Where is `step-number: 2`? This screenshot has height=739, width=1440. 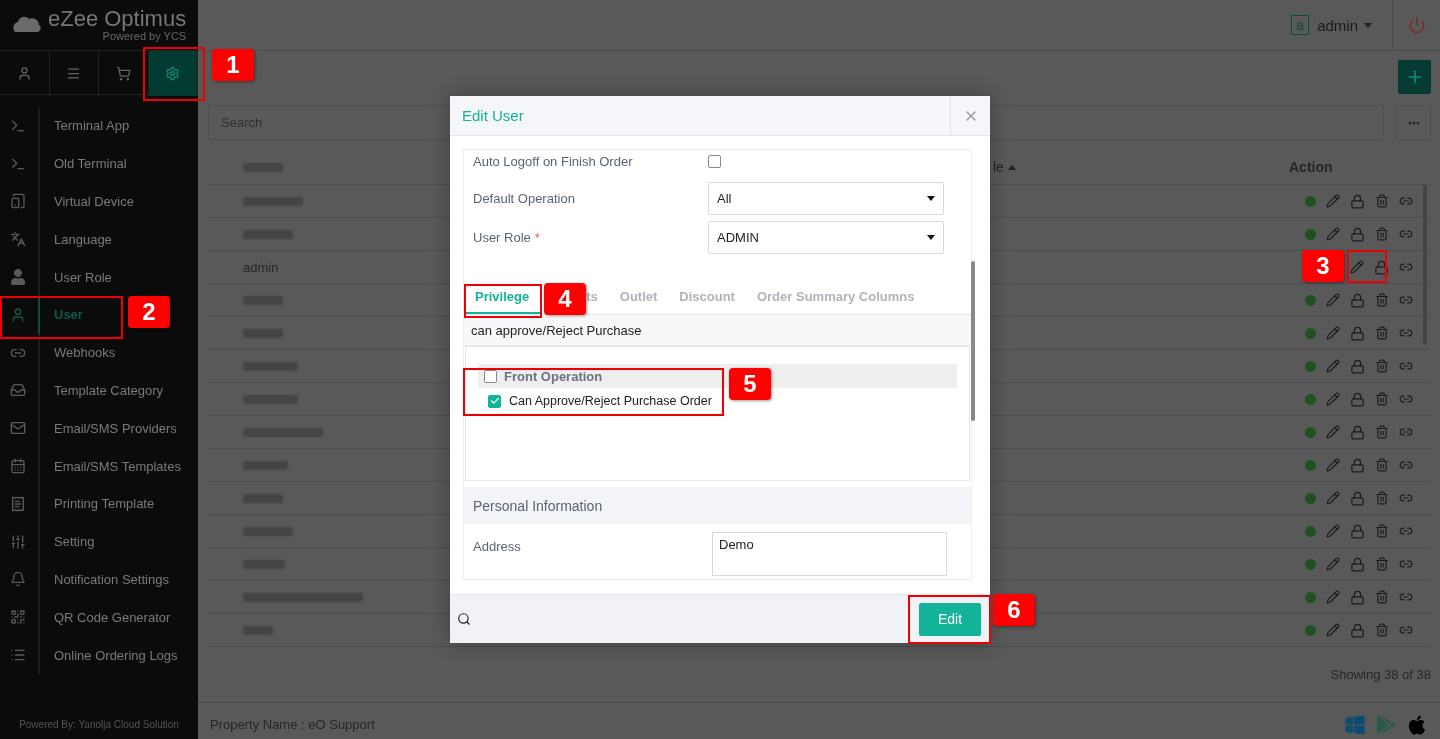 step-number: 2 is located at coordinates (149, 312).